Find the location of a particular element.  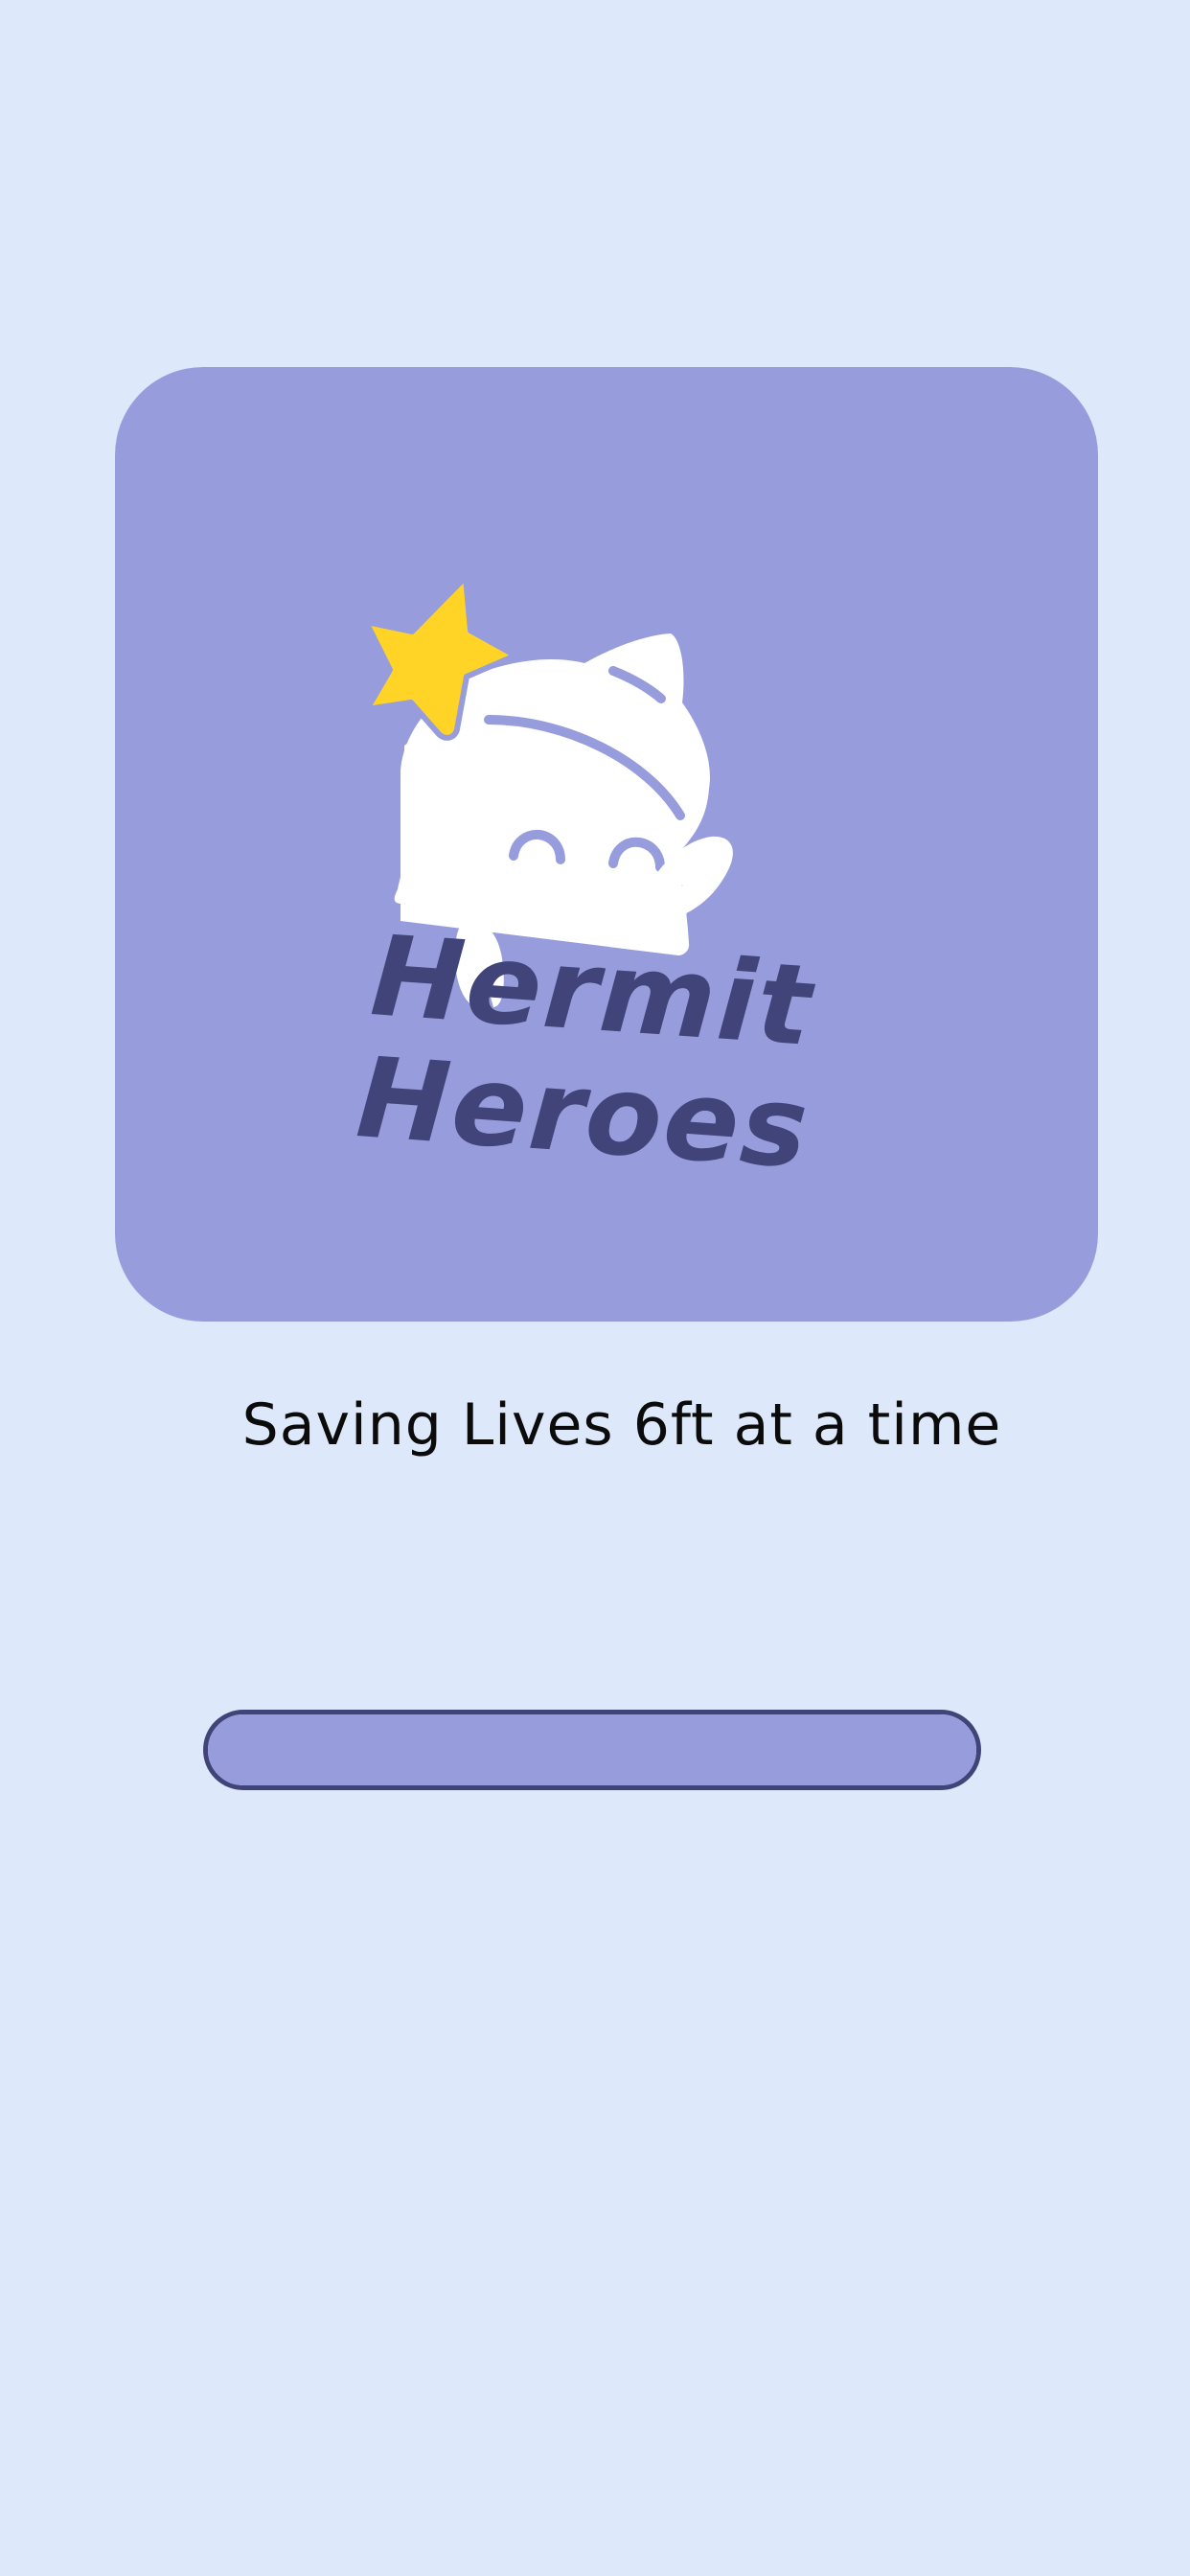

loading-progress-fill is located at coordinates (592, 1749).